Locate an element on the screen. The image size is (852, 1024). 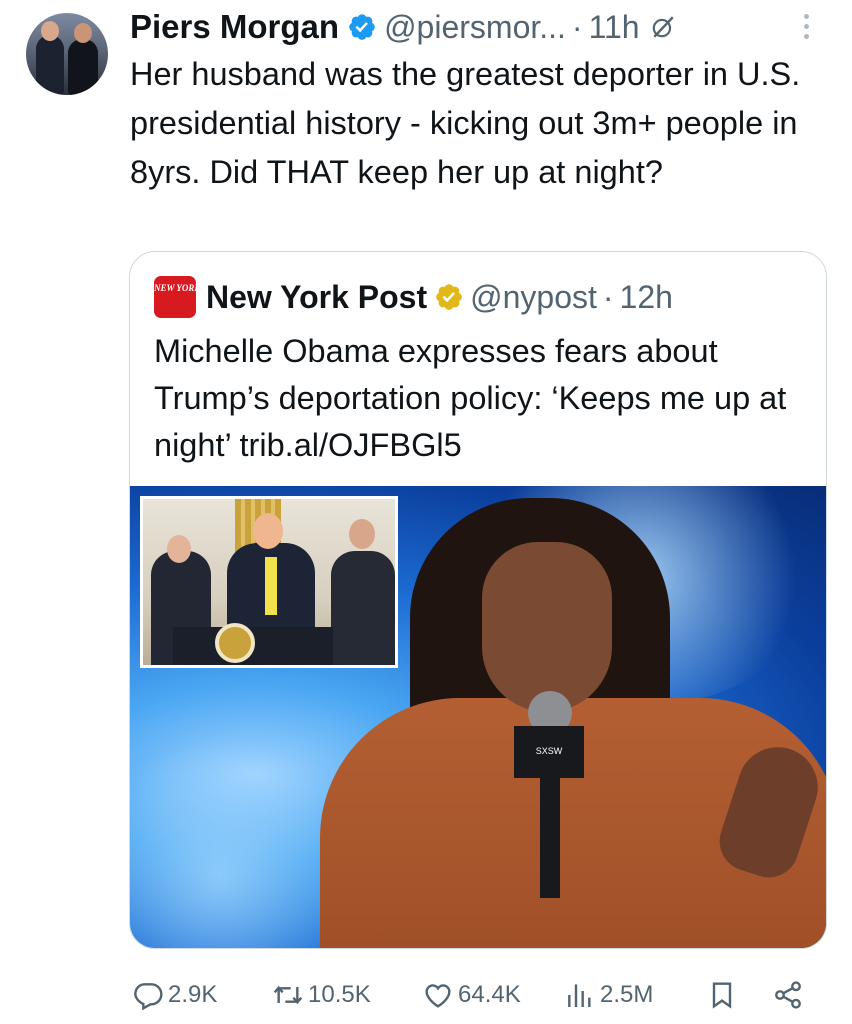
views-button: 2.5M is located at coordinates (608, 995).